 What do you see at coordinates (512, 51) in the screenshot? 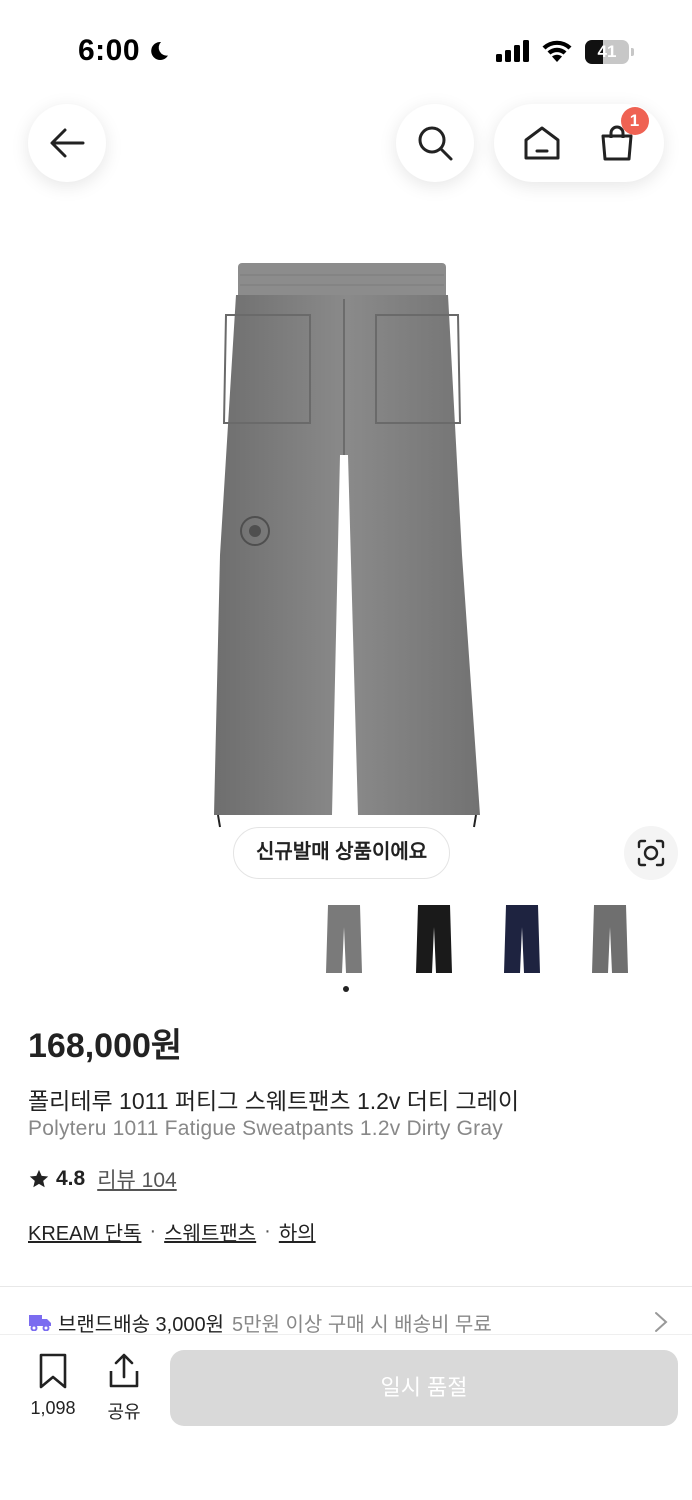
I see `cellular-signal-icon` at bounding box center [512, 51].